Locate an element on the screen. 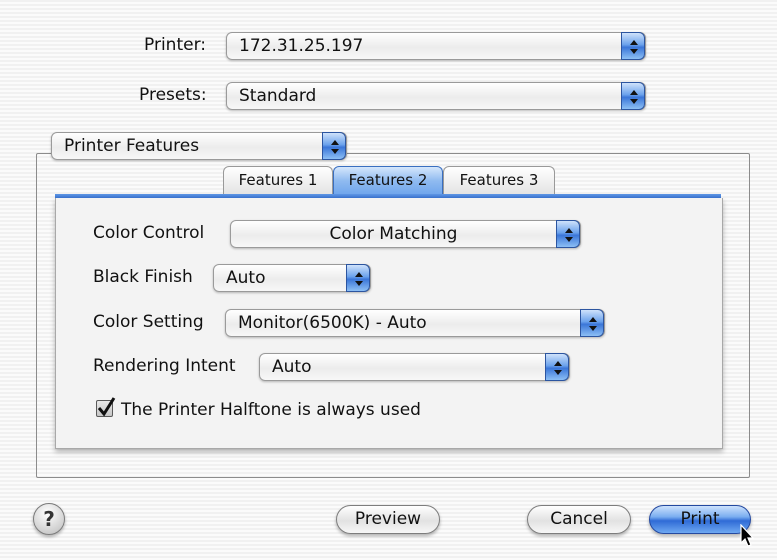  section-menu-popup: Printer Features is located at coordinates (199, 146).